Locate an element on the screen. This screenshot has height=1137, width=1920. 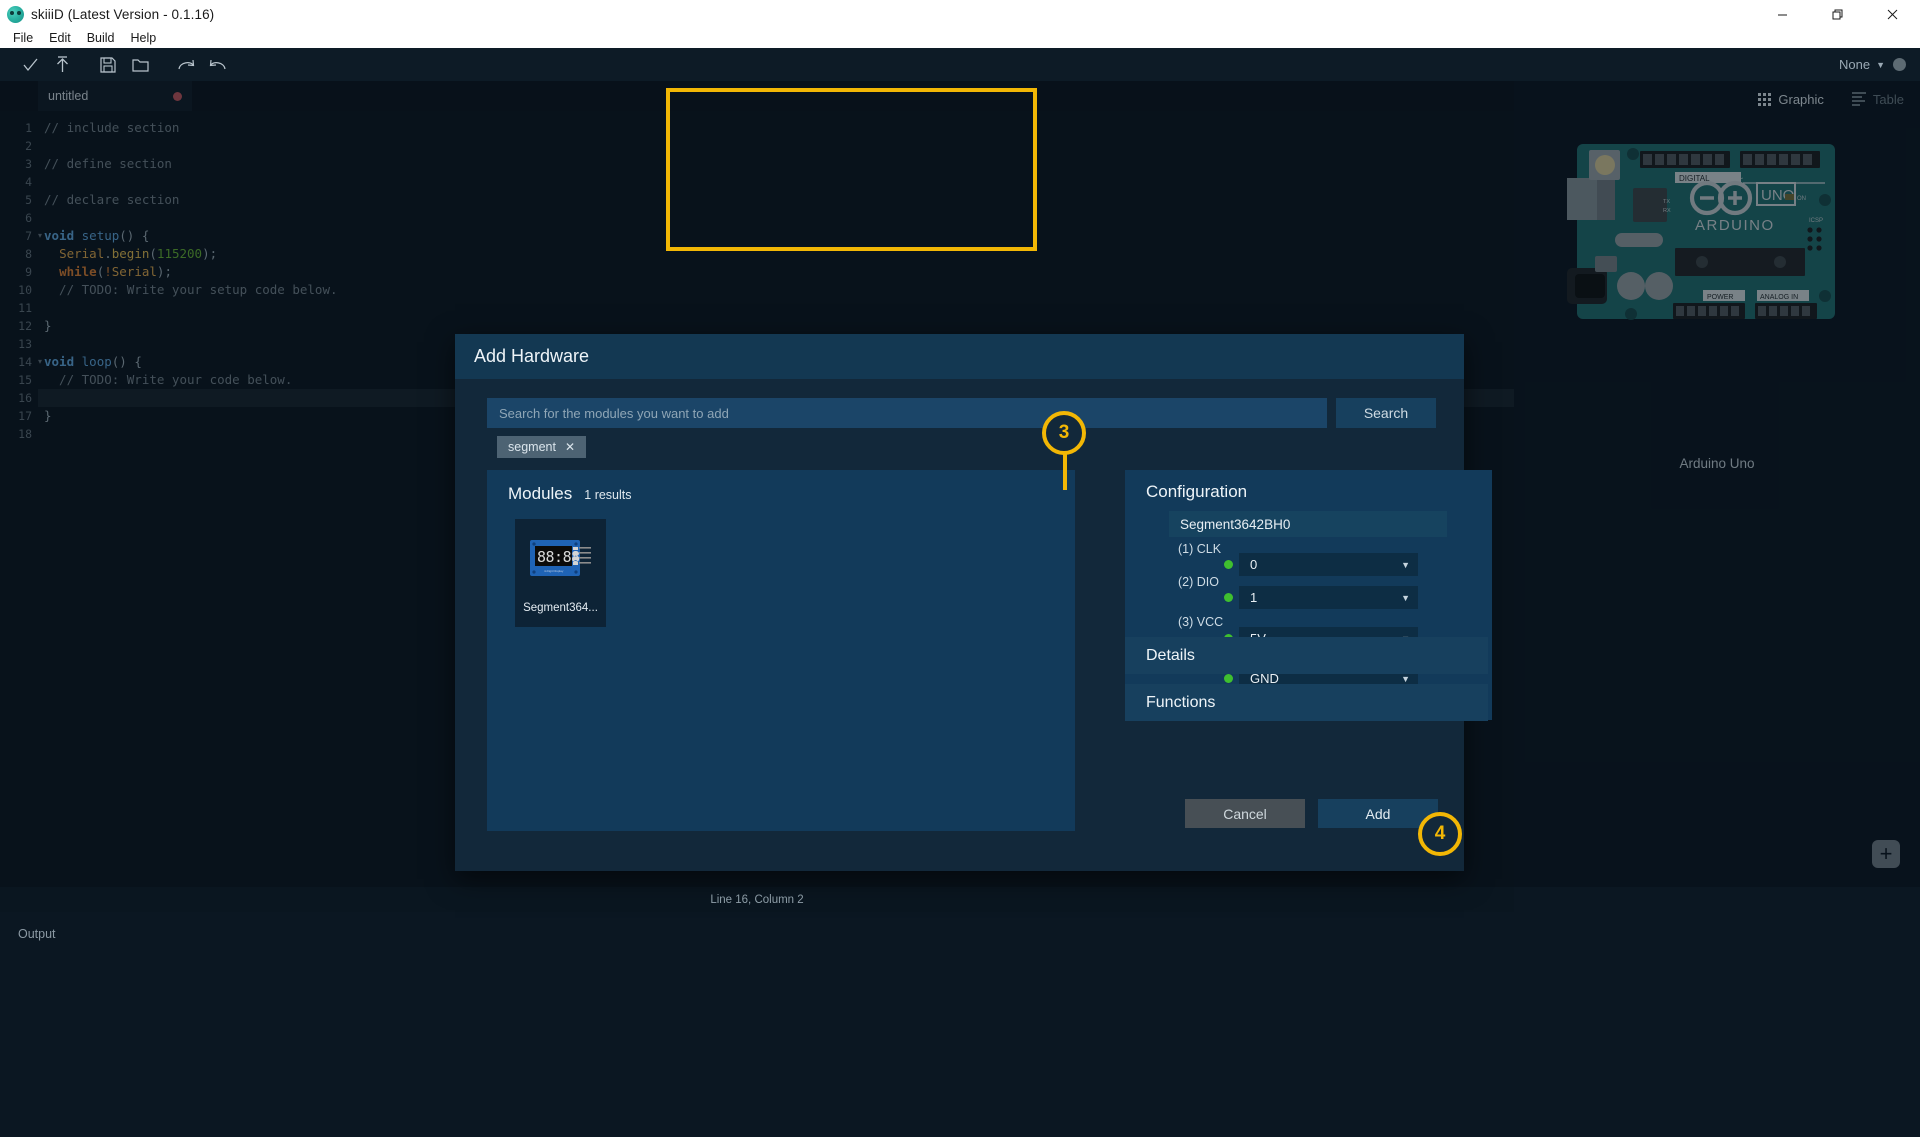
search-tag-segment: segment ✕ is located at coordinates (542, 447).